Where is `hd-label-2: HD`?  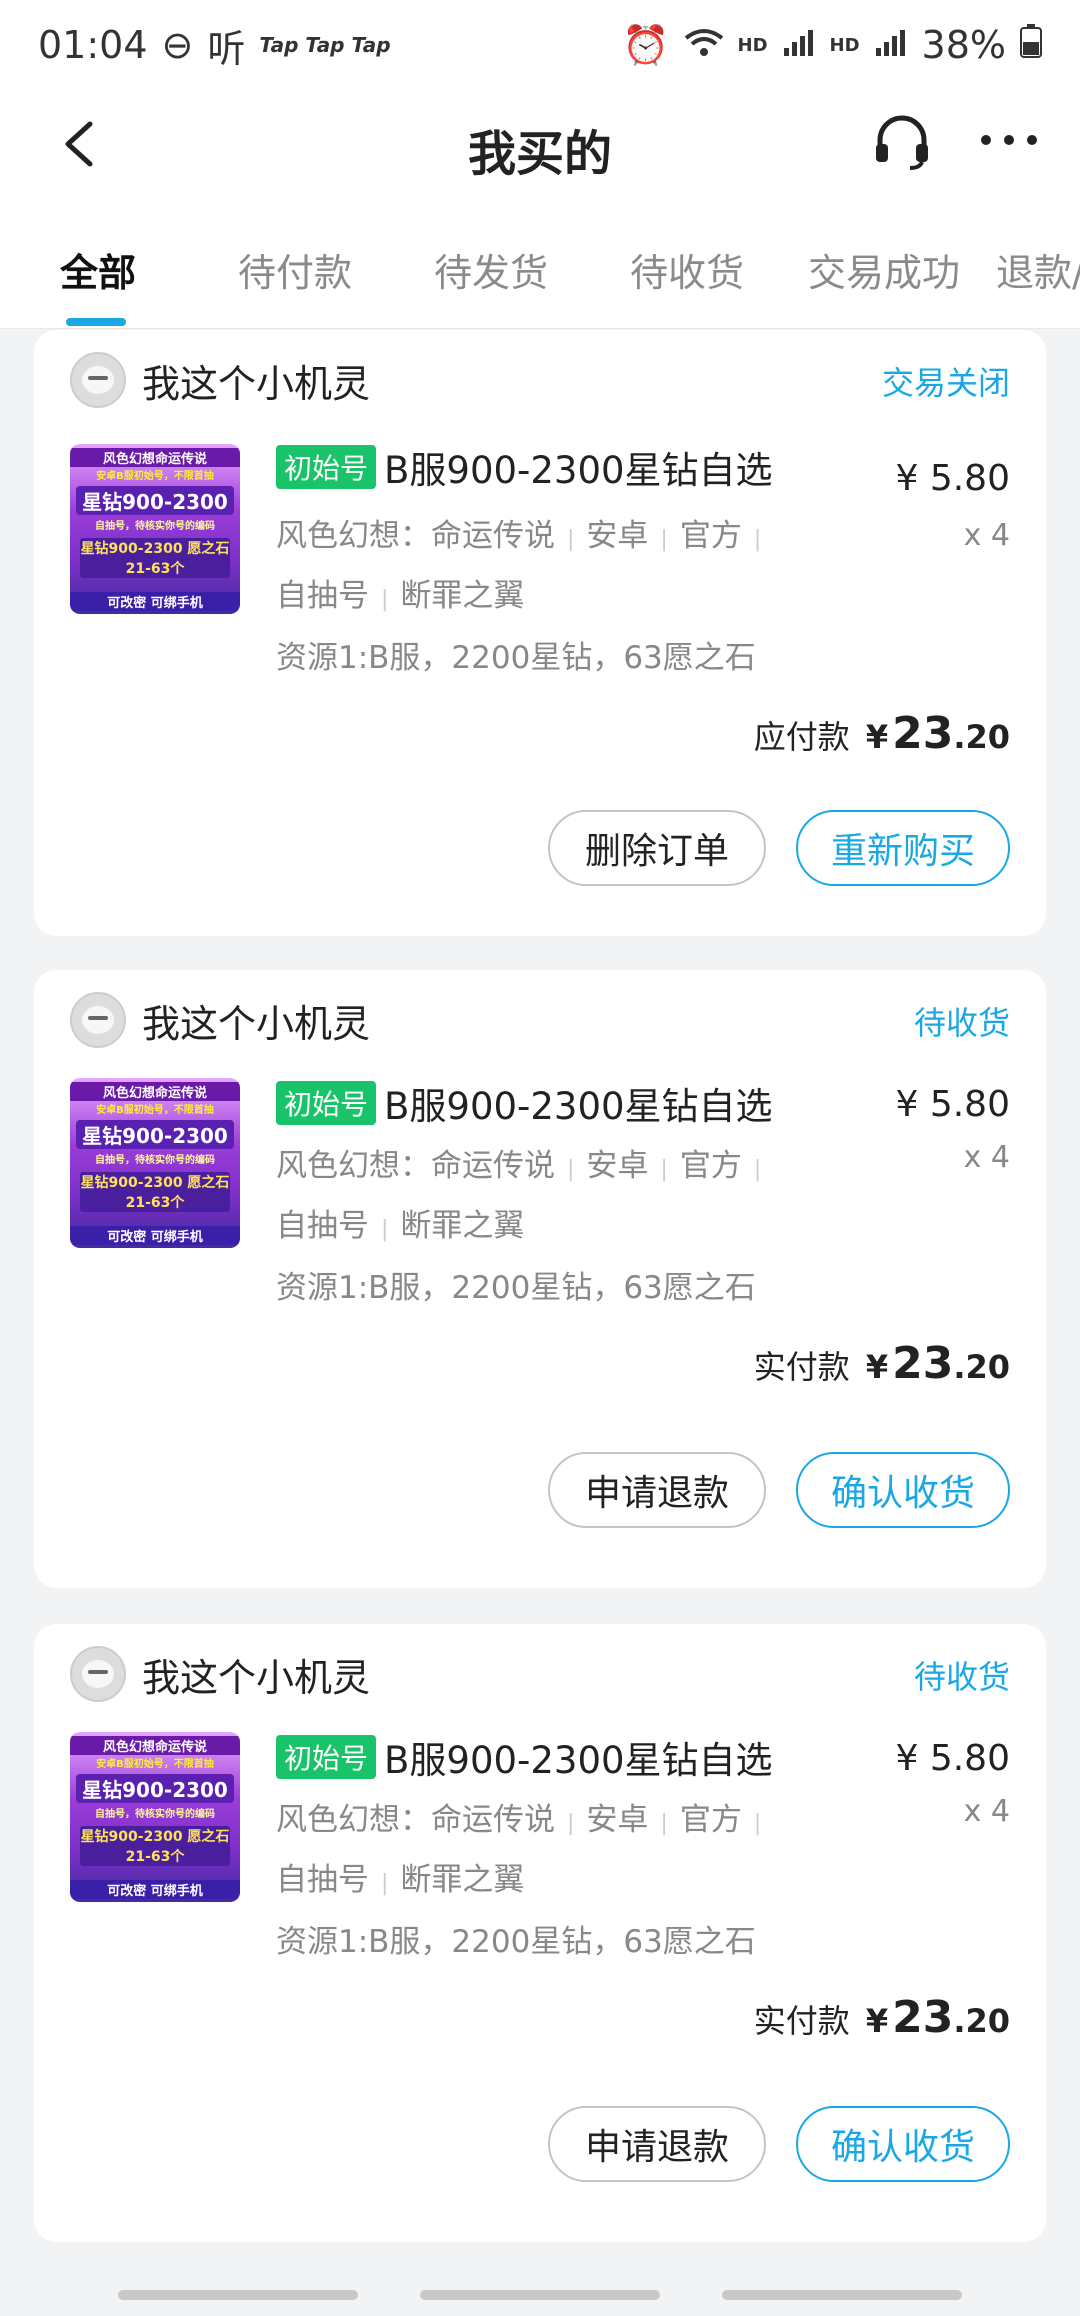
hd-label-2: HD is located at coordinates (844, 45).